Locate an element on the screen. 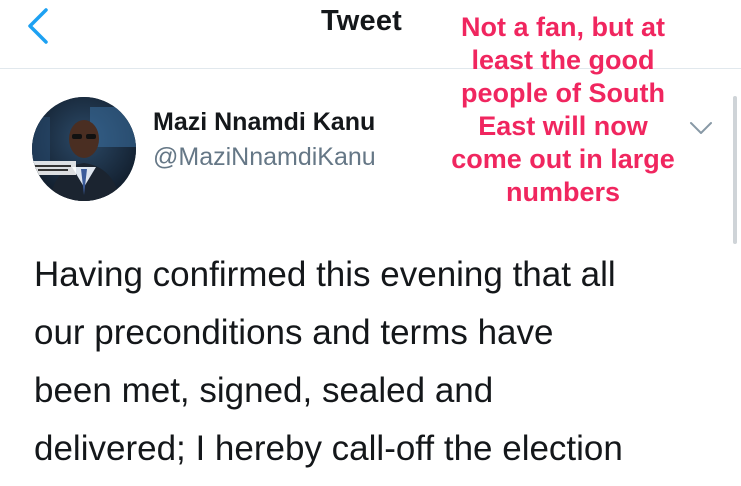 This screenshot has height=486, width=741. back-button is located at coordinates (42, 26).